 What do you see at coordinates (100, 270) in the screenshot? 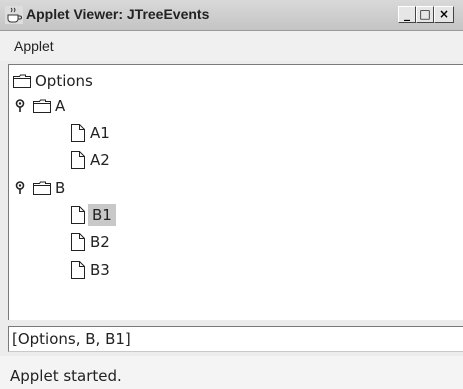
I see `tree-node-label: B3` at bounding box center [100, 270].